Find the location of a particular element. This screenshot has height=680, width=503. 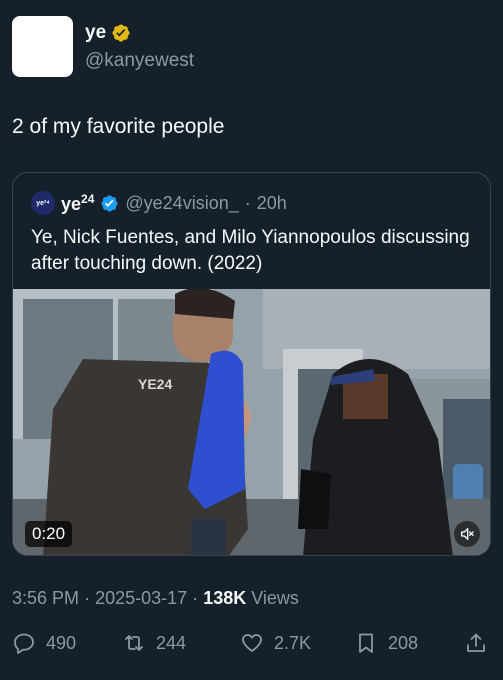

share-icon is located at coordinates (476, 642).